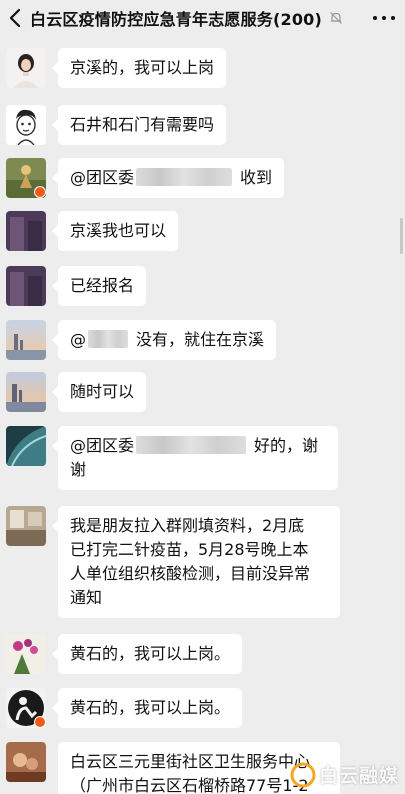  Describe the element at coordinates (256, 177) in the screenshot. I see `message-text: 收到` at that location.